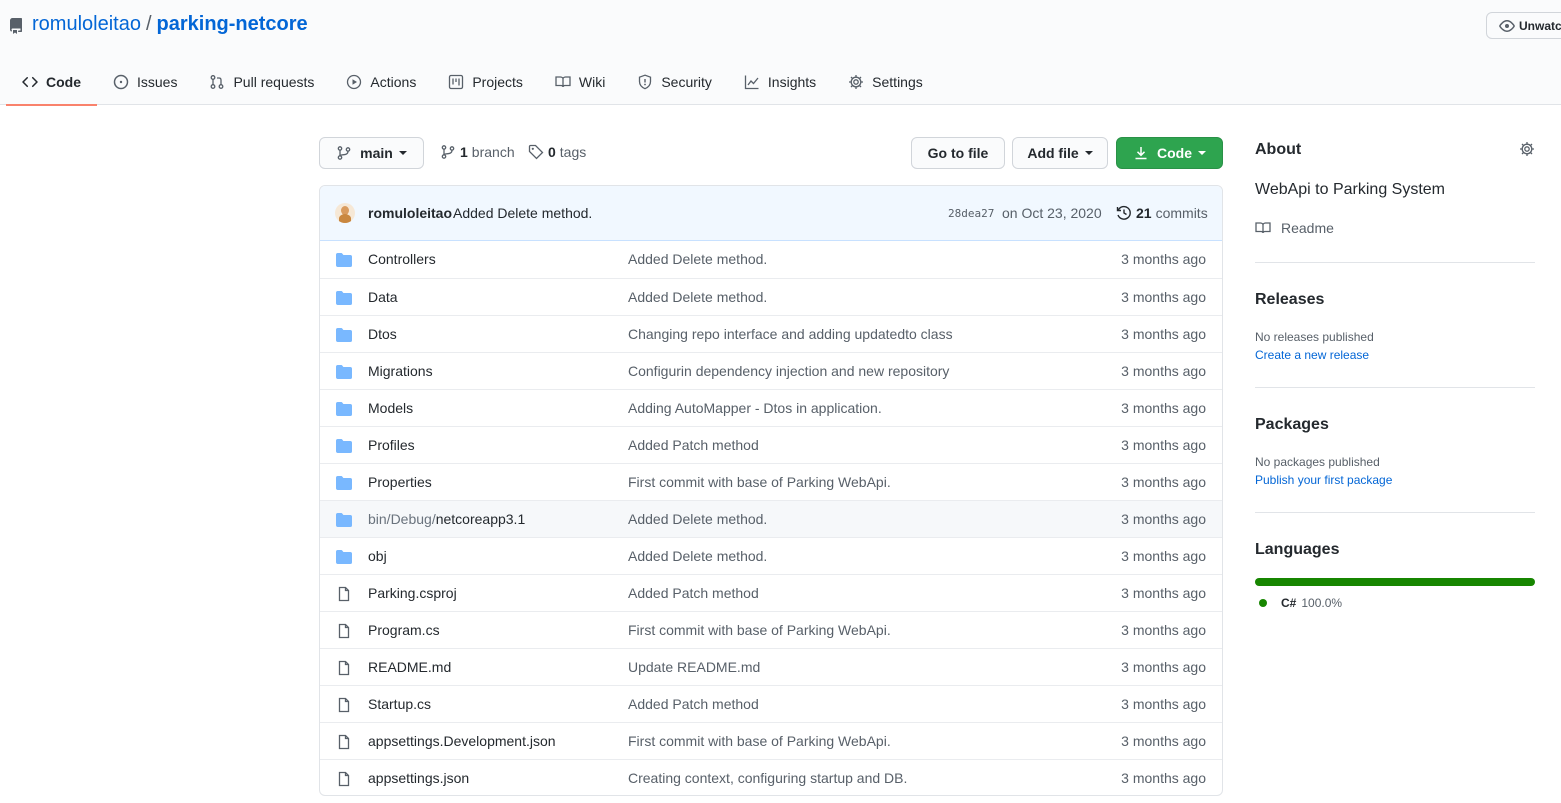  What do you see at coordinates (1312, 355) in the screenshot?
I see `create-release-link: Create a new release` at bounding box center [1312, 355].